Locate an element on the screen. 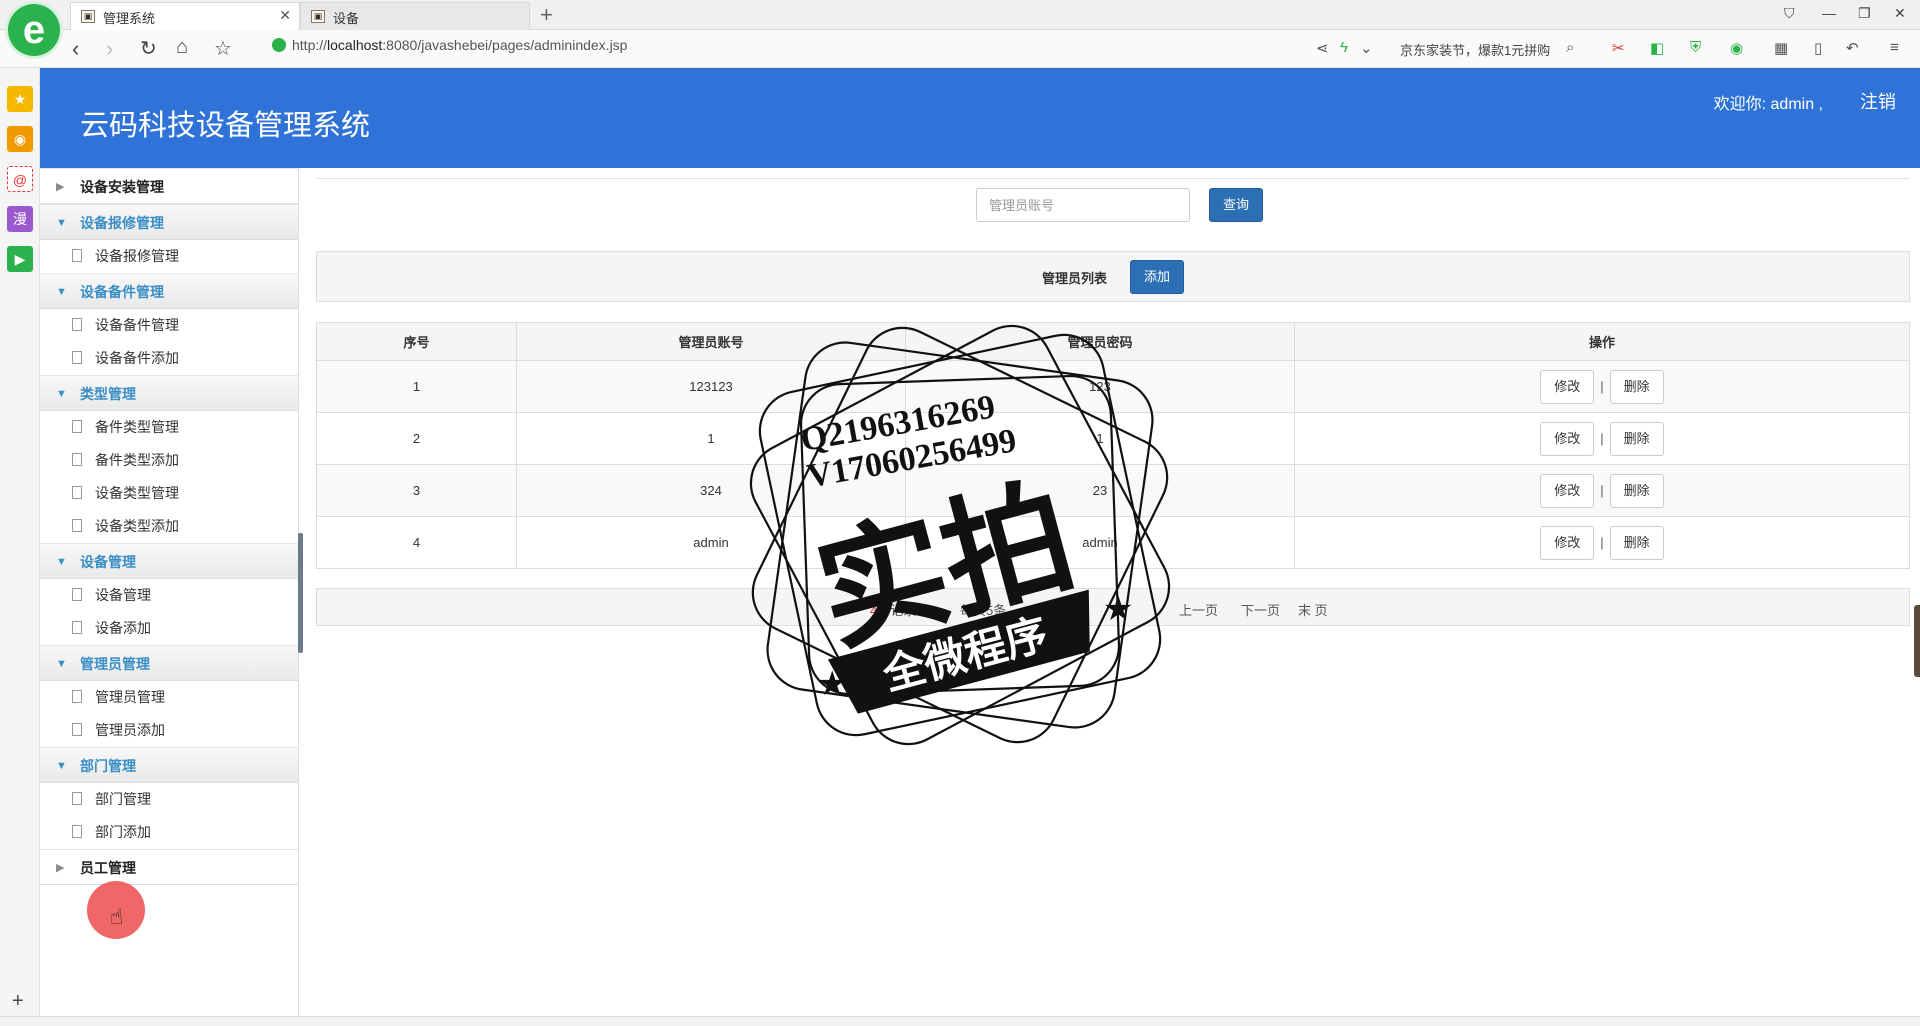 The image size is (1920, 1026). menu-item-part-type-manage: 备件类型管理 is located at coordinates (169, 427).